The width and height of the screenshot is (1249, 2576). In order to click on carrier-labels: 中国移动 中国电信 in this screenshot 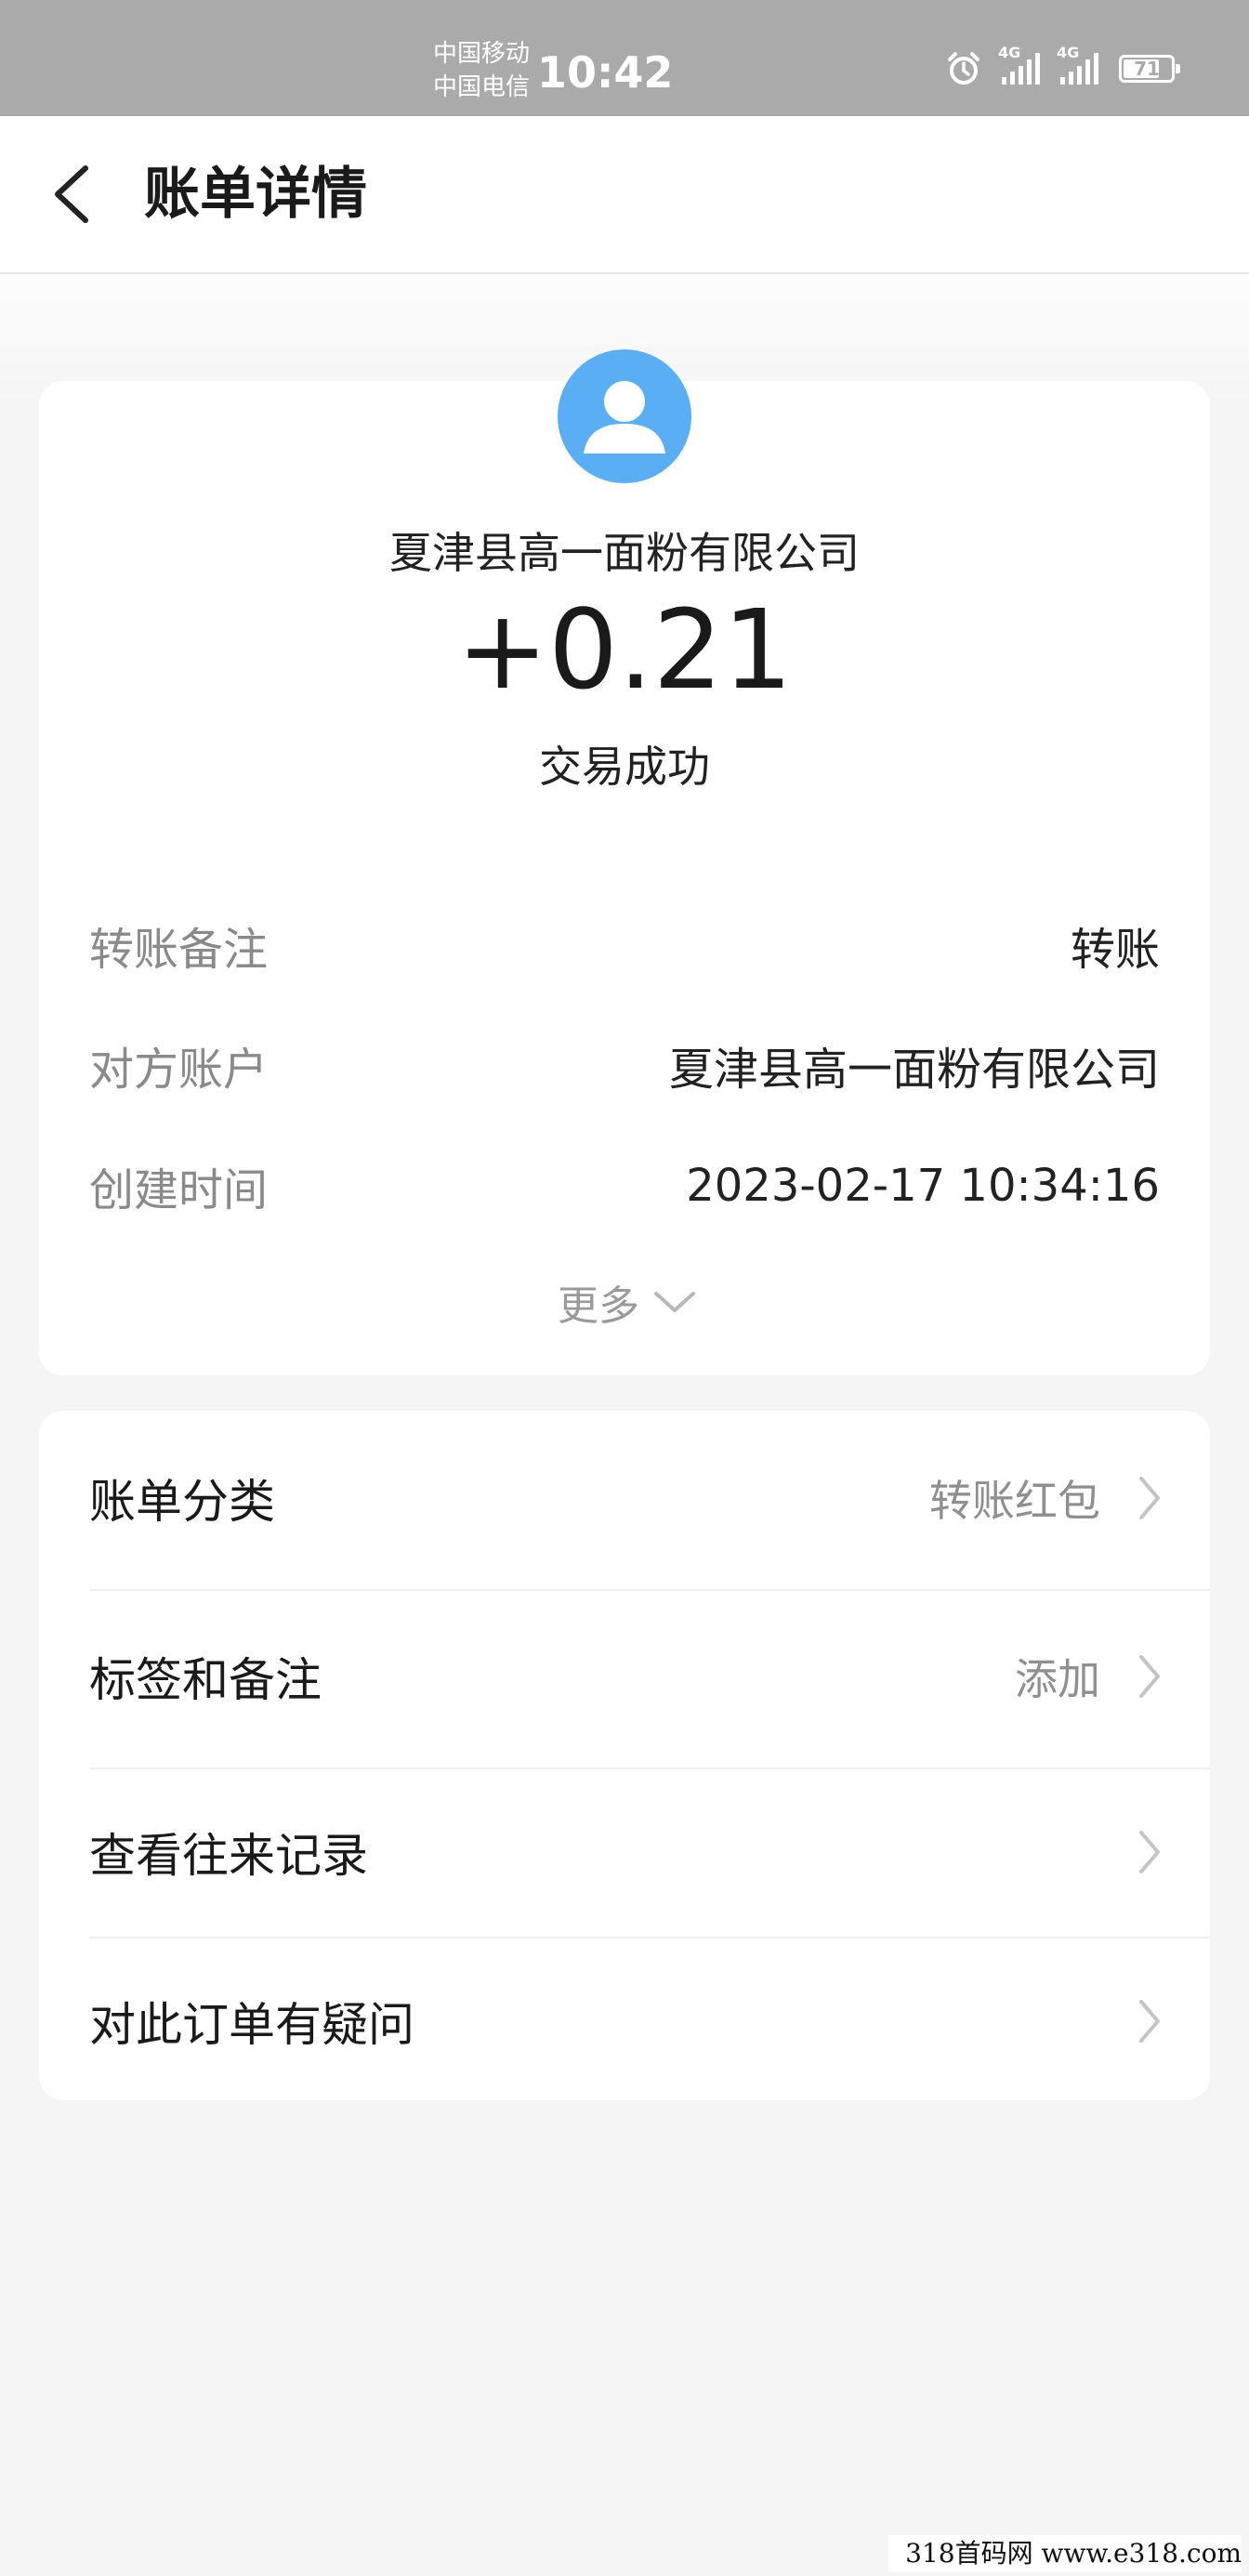, I will do `click(481, 70)`.